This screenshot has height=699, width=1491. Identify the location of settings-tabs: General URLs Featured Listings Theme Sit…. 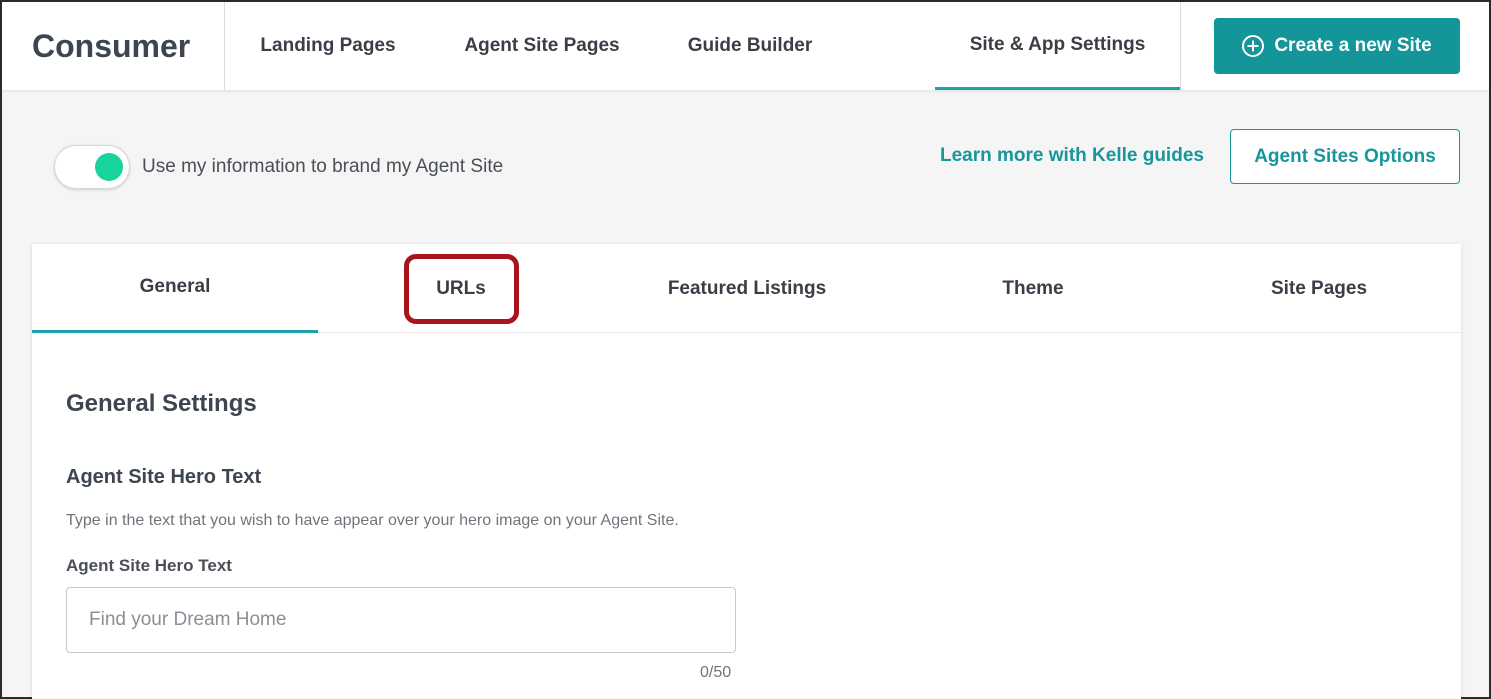
(746, 288).